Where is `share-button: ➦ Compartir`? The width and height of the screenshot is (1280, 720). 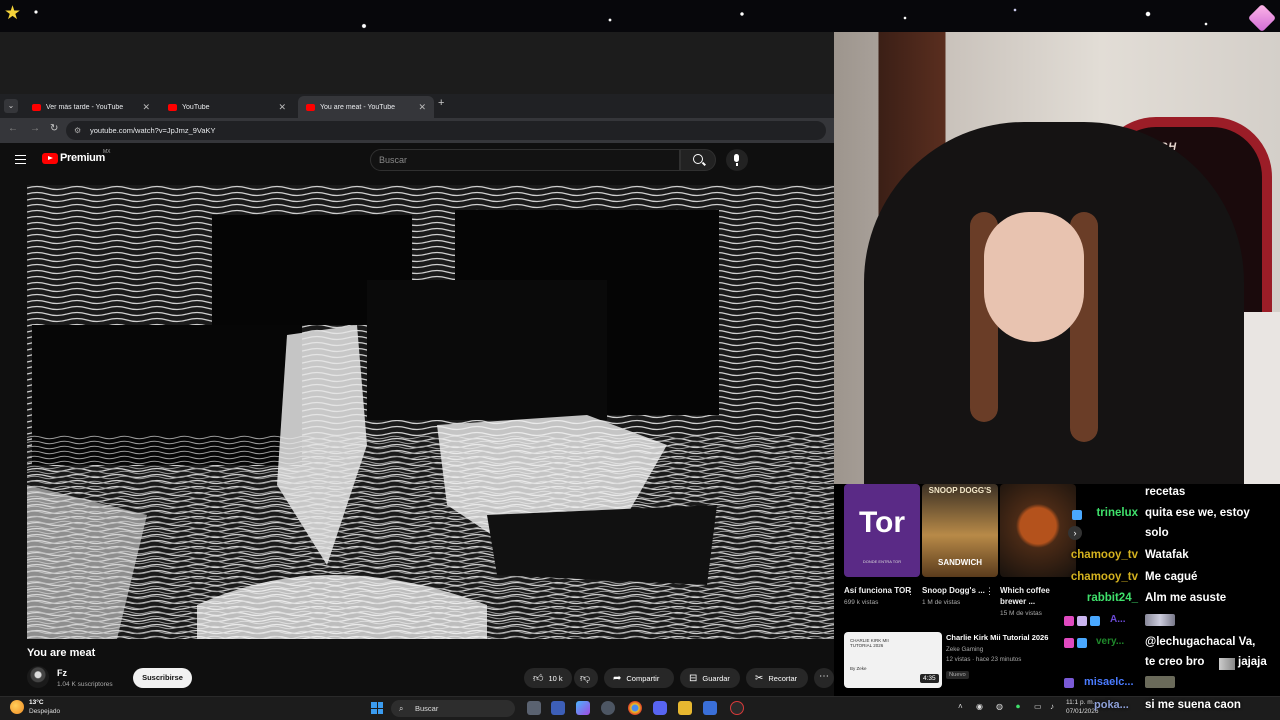 share-button: ➦ Compartir is located at coordinates (639, 678).